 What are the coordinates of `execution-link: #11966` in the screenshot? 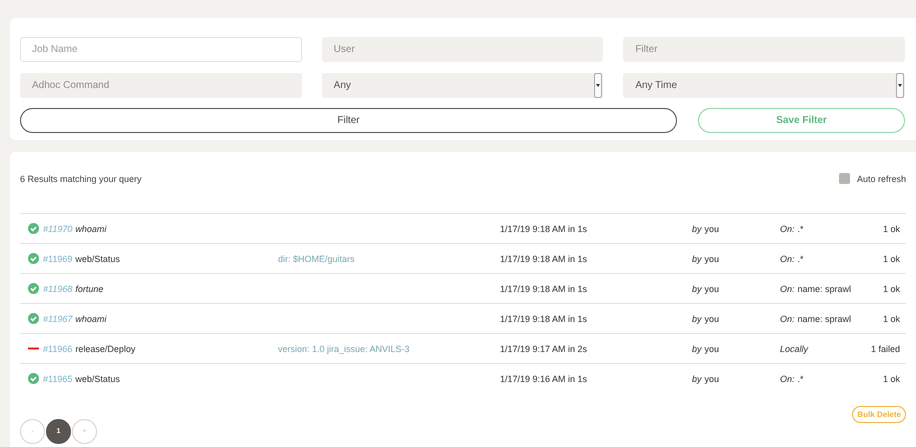 It's located at (57, 349).